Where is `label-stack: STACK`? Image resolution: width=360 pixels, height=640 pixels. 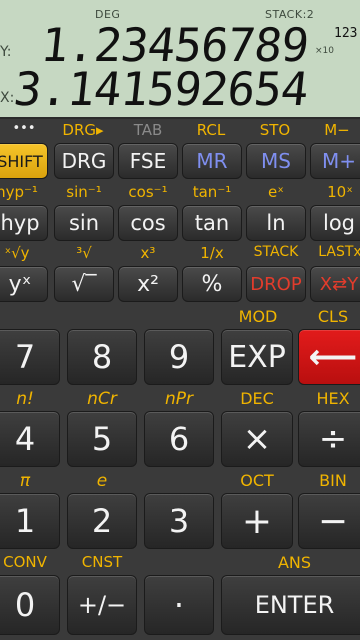
label-stack: STACK is located at coordinates (276, 252).